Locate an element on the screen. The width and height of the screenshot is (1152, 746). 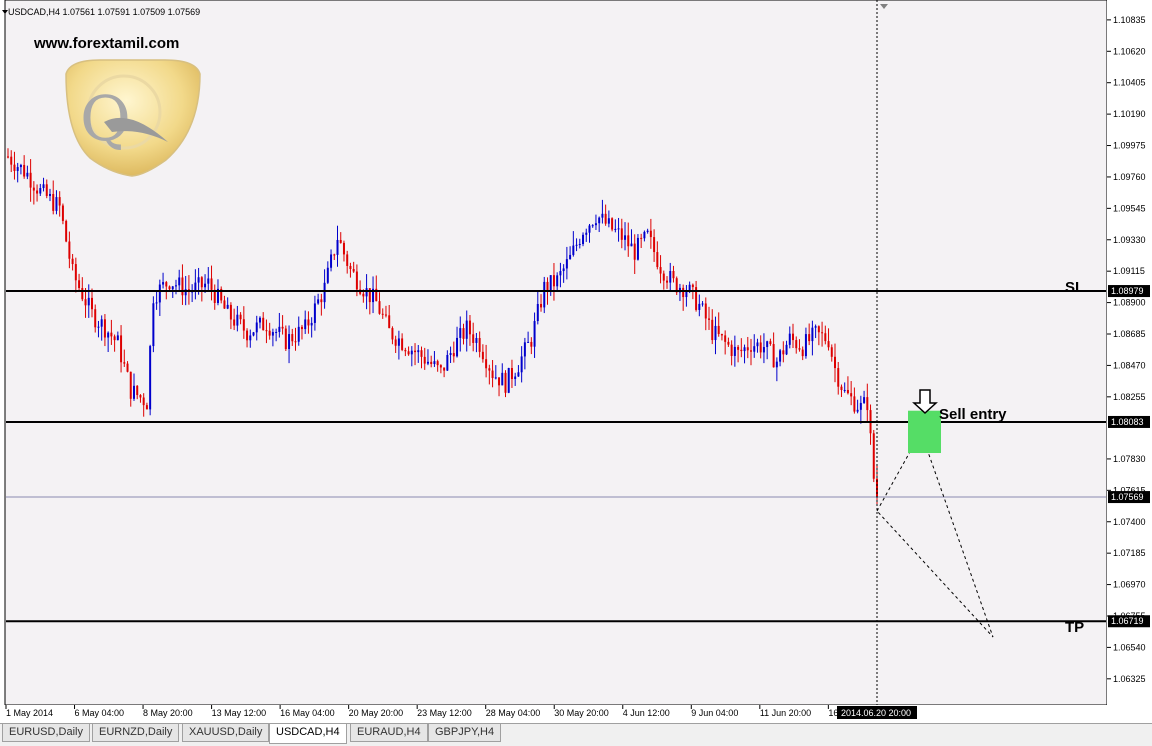
level-price-label: 1.08083 is located at coordinates (1127, 422).